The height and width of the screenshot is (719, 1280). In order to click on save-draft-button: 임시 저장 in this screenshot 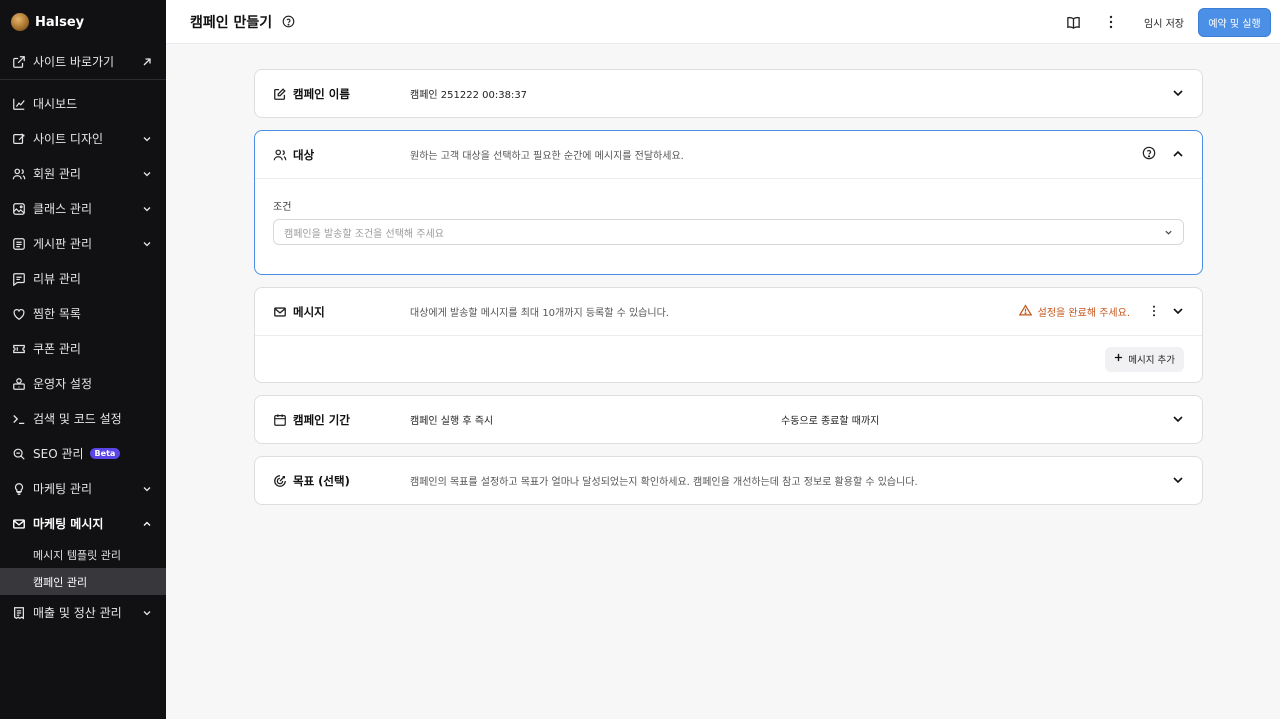, I will do `click(1164, 22)`.